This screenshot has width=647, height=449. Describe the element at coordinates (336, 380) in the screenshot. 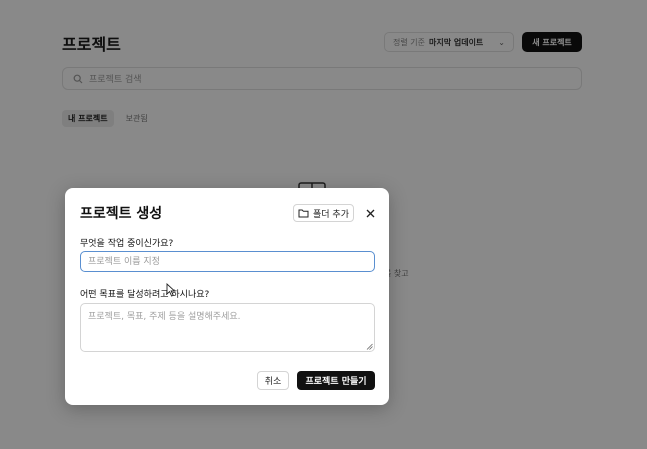

I see `create-project-button: 프로젝트 만들기` at that location.